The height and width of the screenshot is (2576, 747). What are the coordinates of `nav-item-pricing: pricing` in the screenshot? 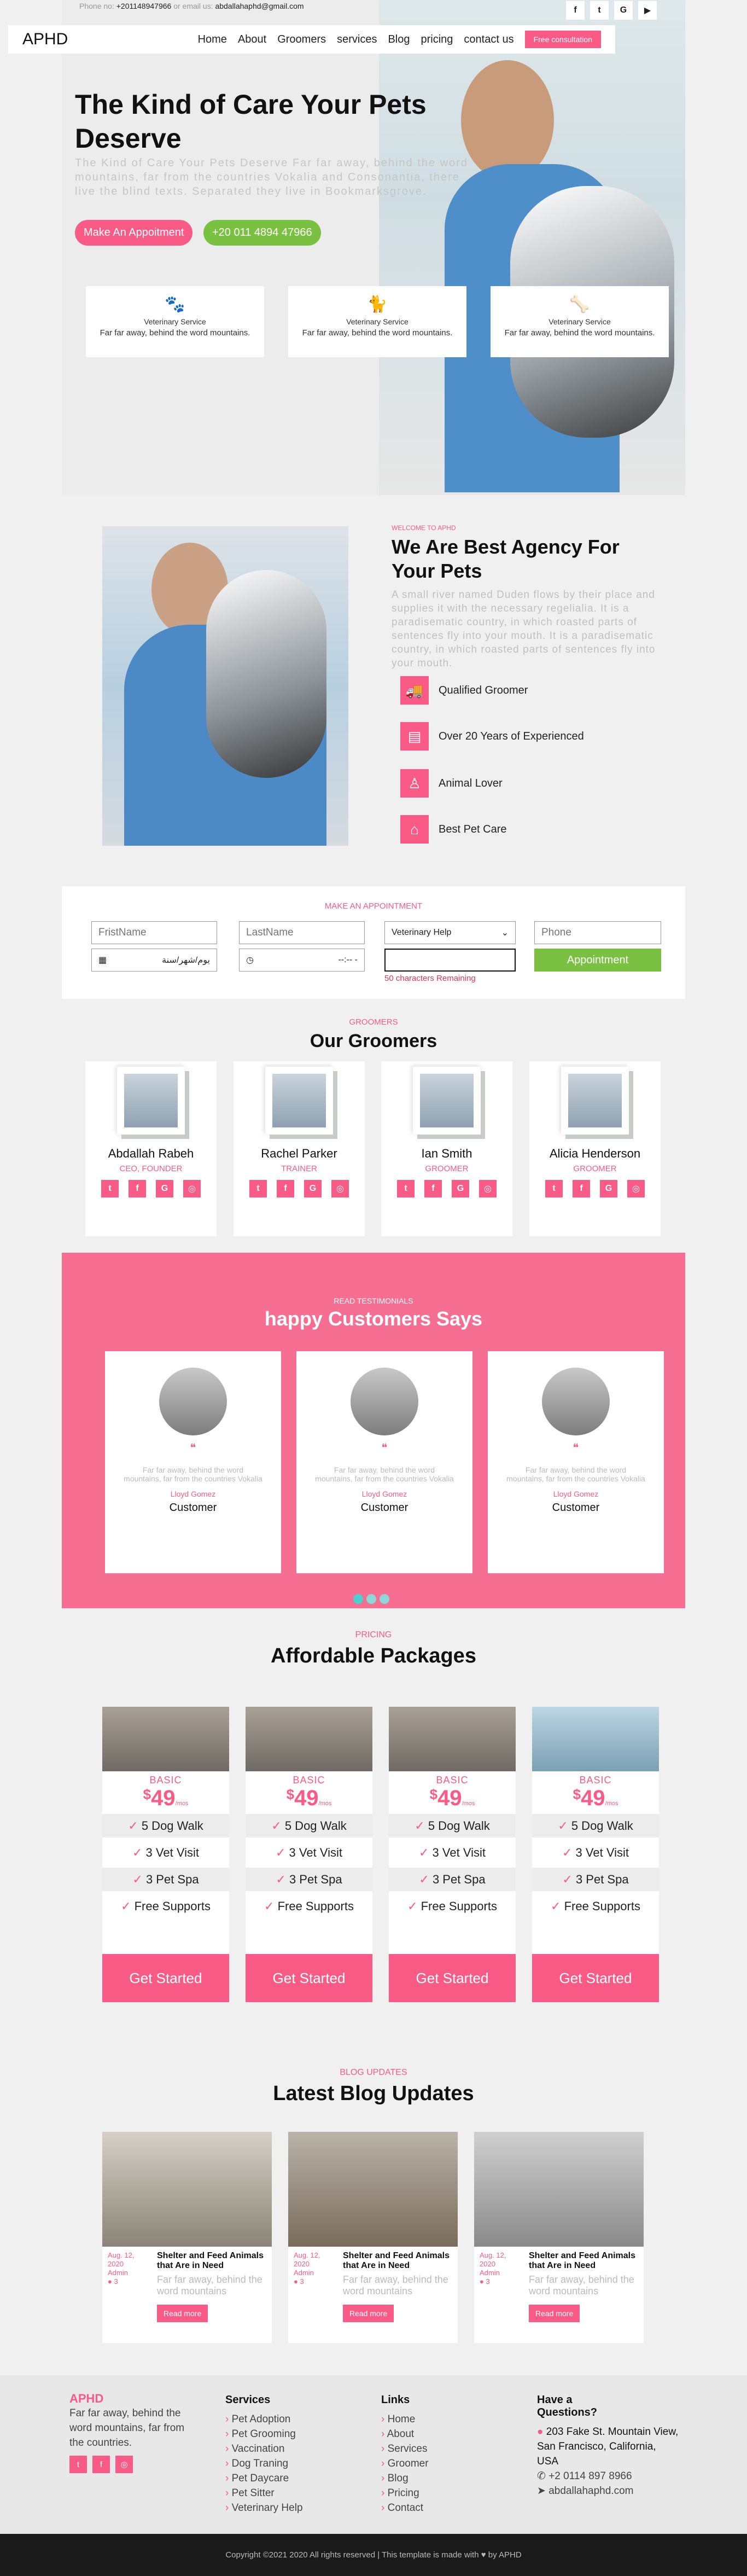 It's located at (437, 40).